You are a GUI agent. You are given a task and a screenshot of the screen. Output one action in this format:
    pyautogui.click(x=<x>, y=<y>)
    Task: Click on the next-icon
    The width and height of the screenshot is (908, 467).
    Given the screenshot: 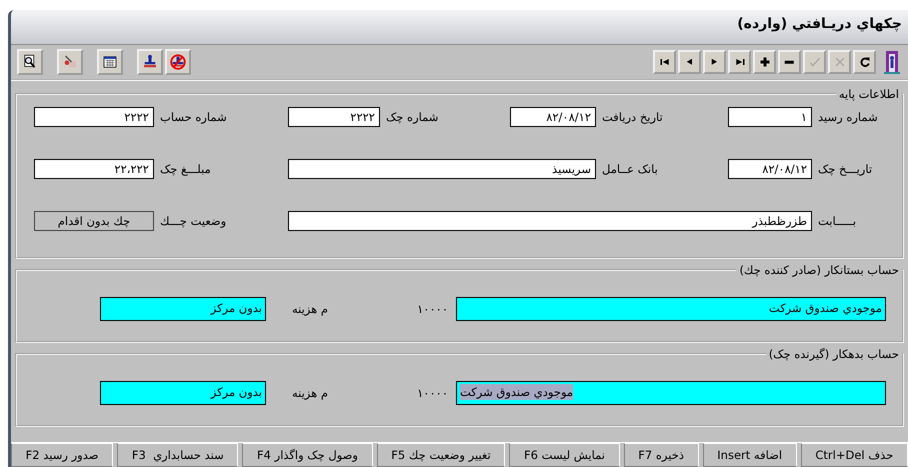 What is the action you would take?
    pyautogui.click(x=714, y=62)
    